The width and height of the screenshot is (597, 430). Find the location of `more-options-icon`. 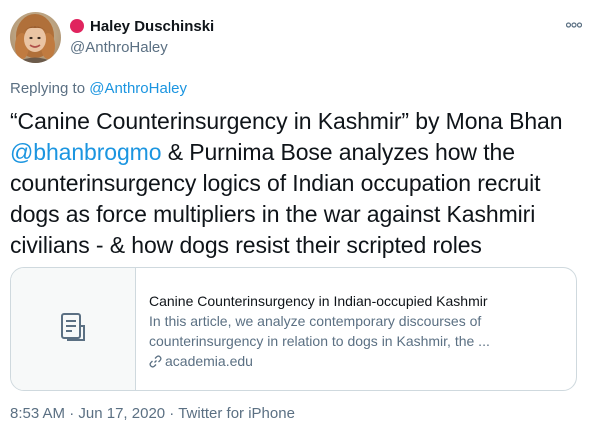

more-options-icon is located at coordinates (574, 25).